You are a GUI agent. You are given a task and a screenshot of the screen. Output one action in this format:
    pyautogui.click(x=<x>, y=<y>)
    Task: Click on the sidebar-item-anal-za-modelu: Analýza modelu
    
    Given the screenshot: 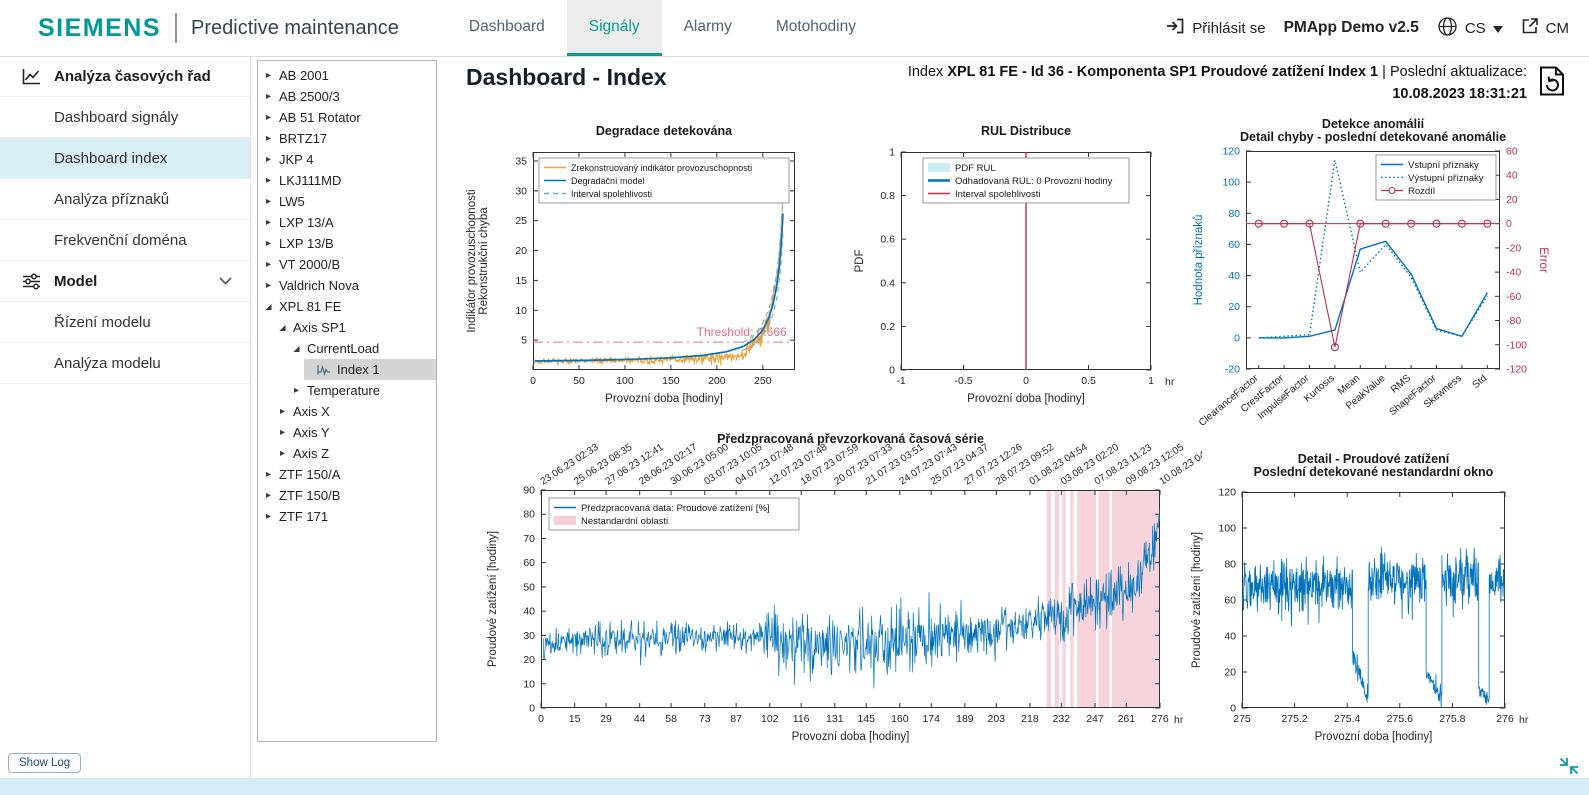 What is the action you would take?
    pyautogui.click(x=125, y=363)
    